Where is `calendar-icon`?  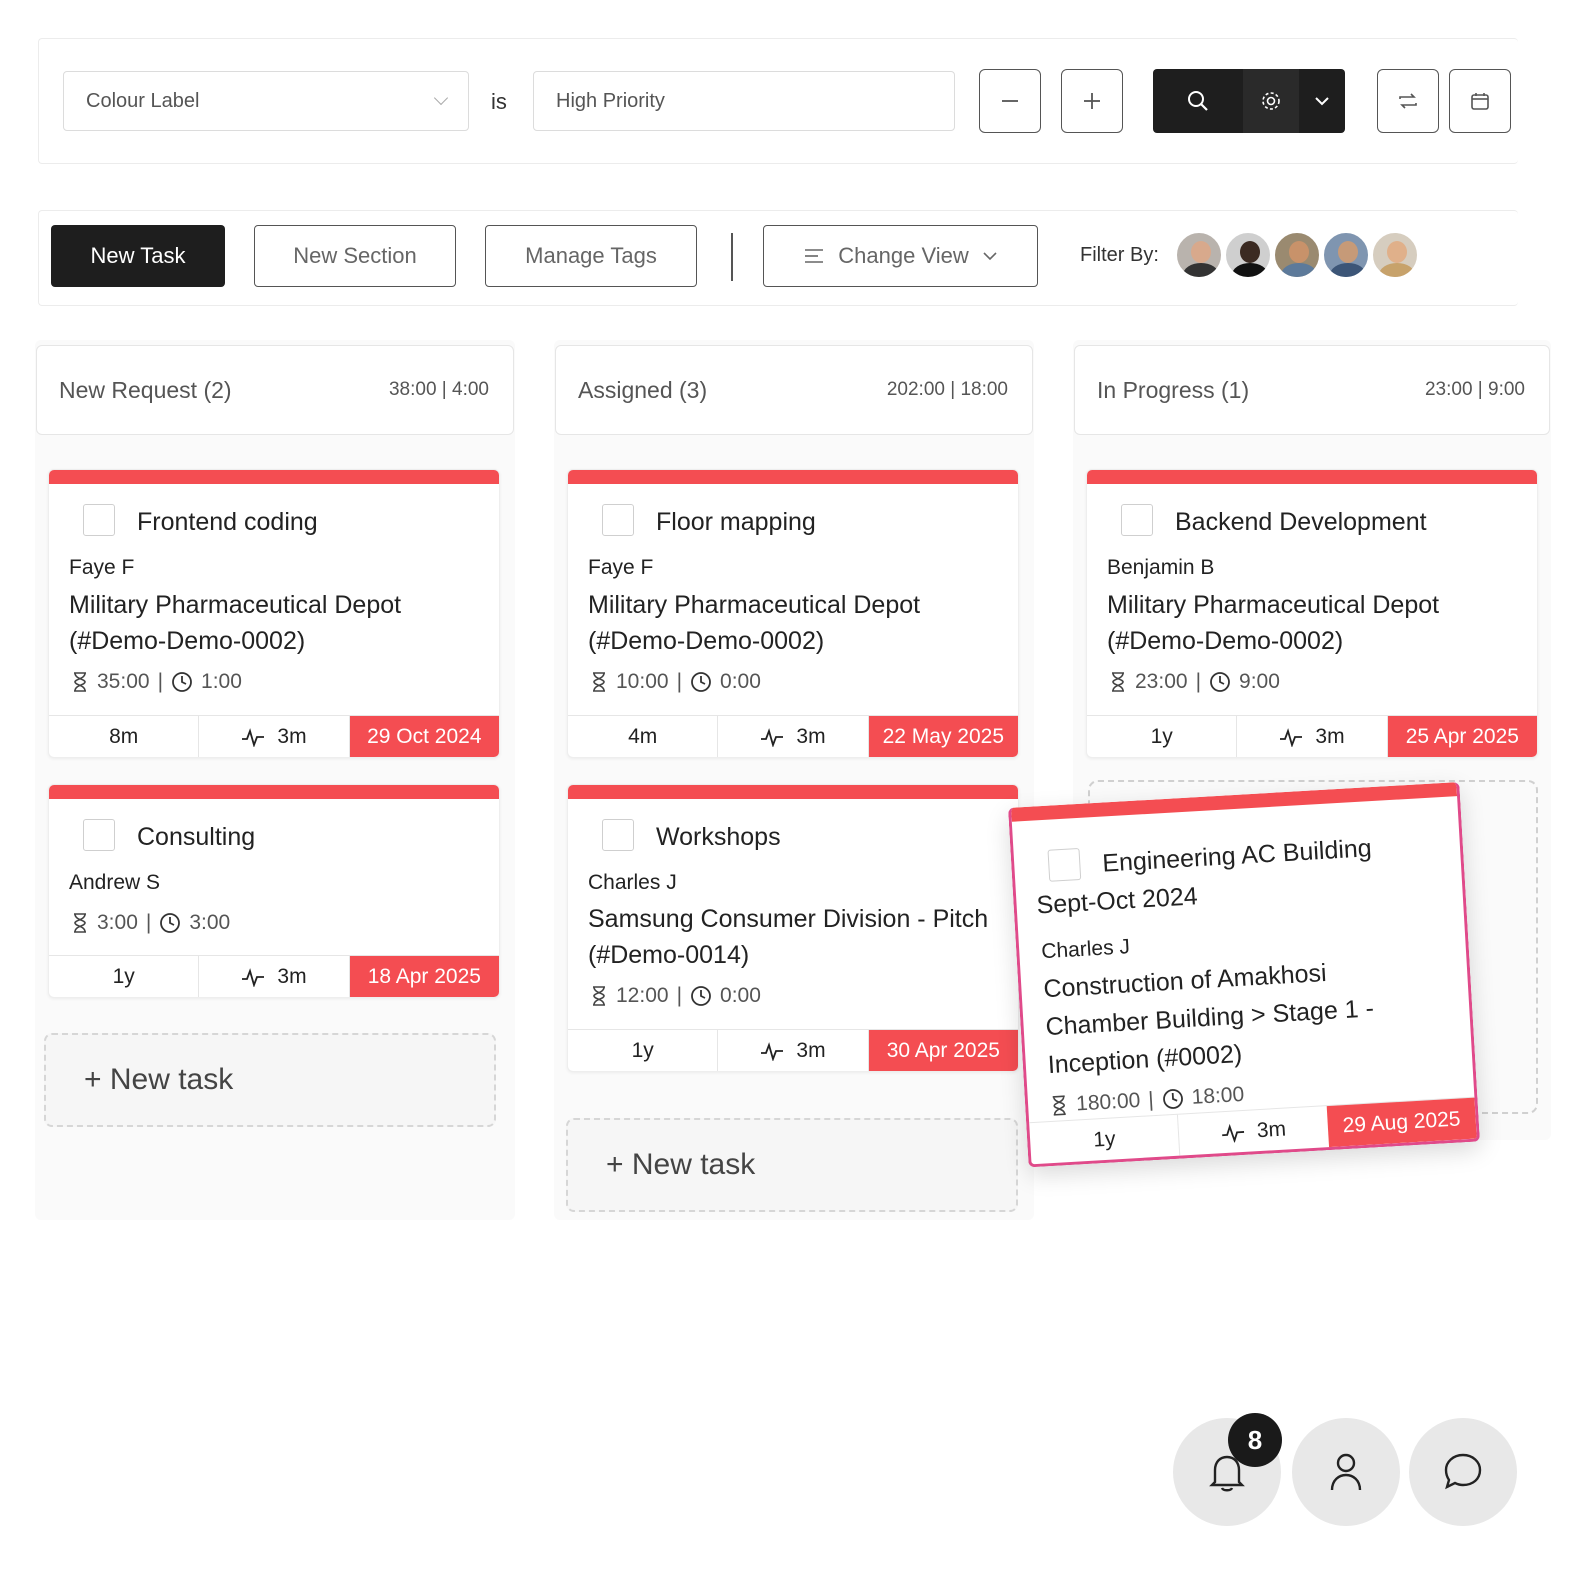 calendar-icon is located at coordinates (1480, 101).